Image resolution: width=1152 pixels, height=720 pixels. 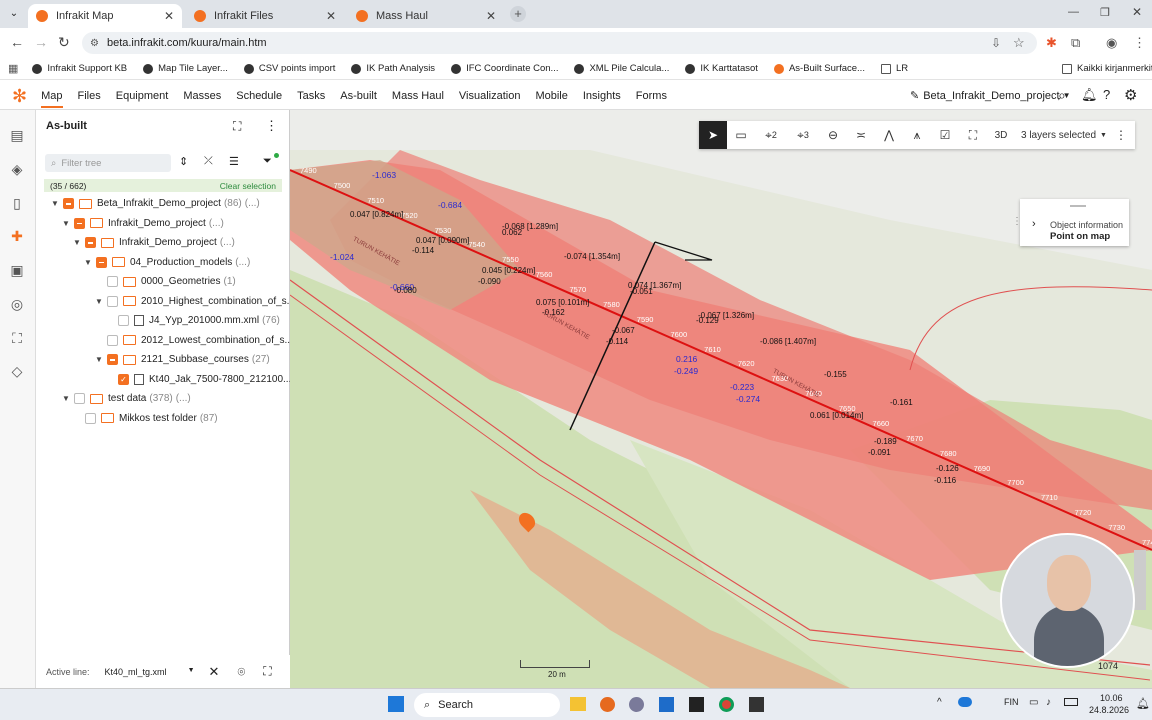 I want to click on point-label: 0.062, so click(x=512, y=232).